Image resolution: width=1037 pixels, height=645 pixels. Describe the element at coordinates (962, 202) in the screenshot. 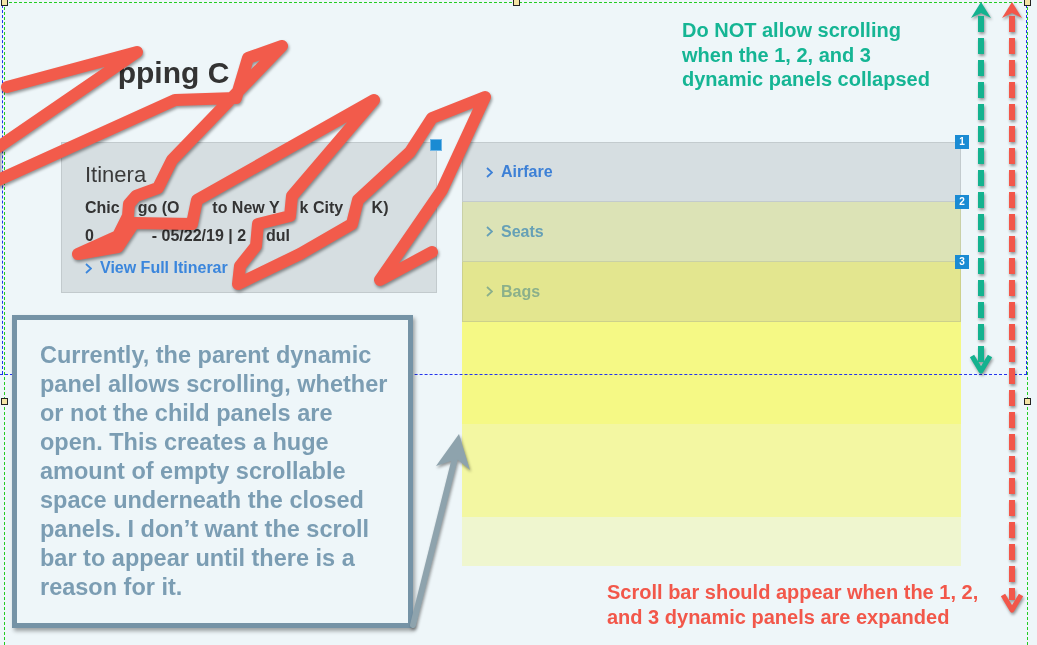

I see `panel-number-badge: 2` at that location.